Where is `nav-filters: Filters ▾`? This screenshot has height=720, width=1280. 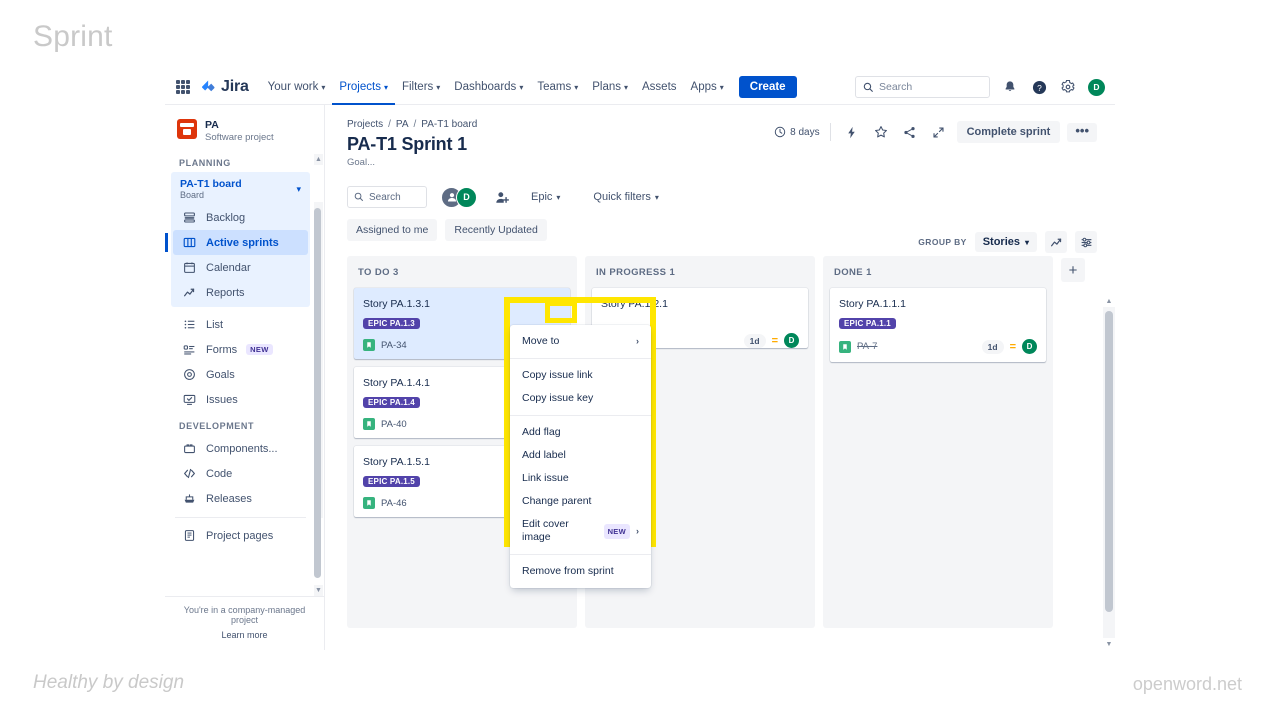
nav-filters: Filters ▾ is located at coordinates (421, 87).